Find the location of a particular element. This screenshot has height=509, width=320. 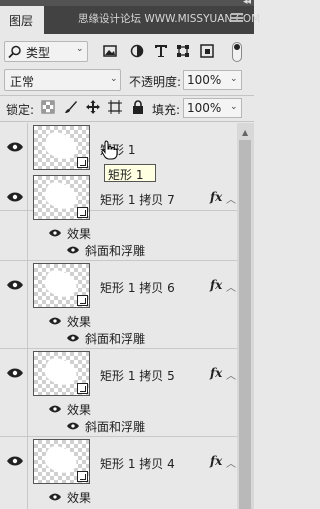

opacity-value: 100% is located at coordinates (204, 80).